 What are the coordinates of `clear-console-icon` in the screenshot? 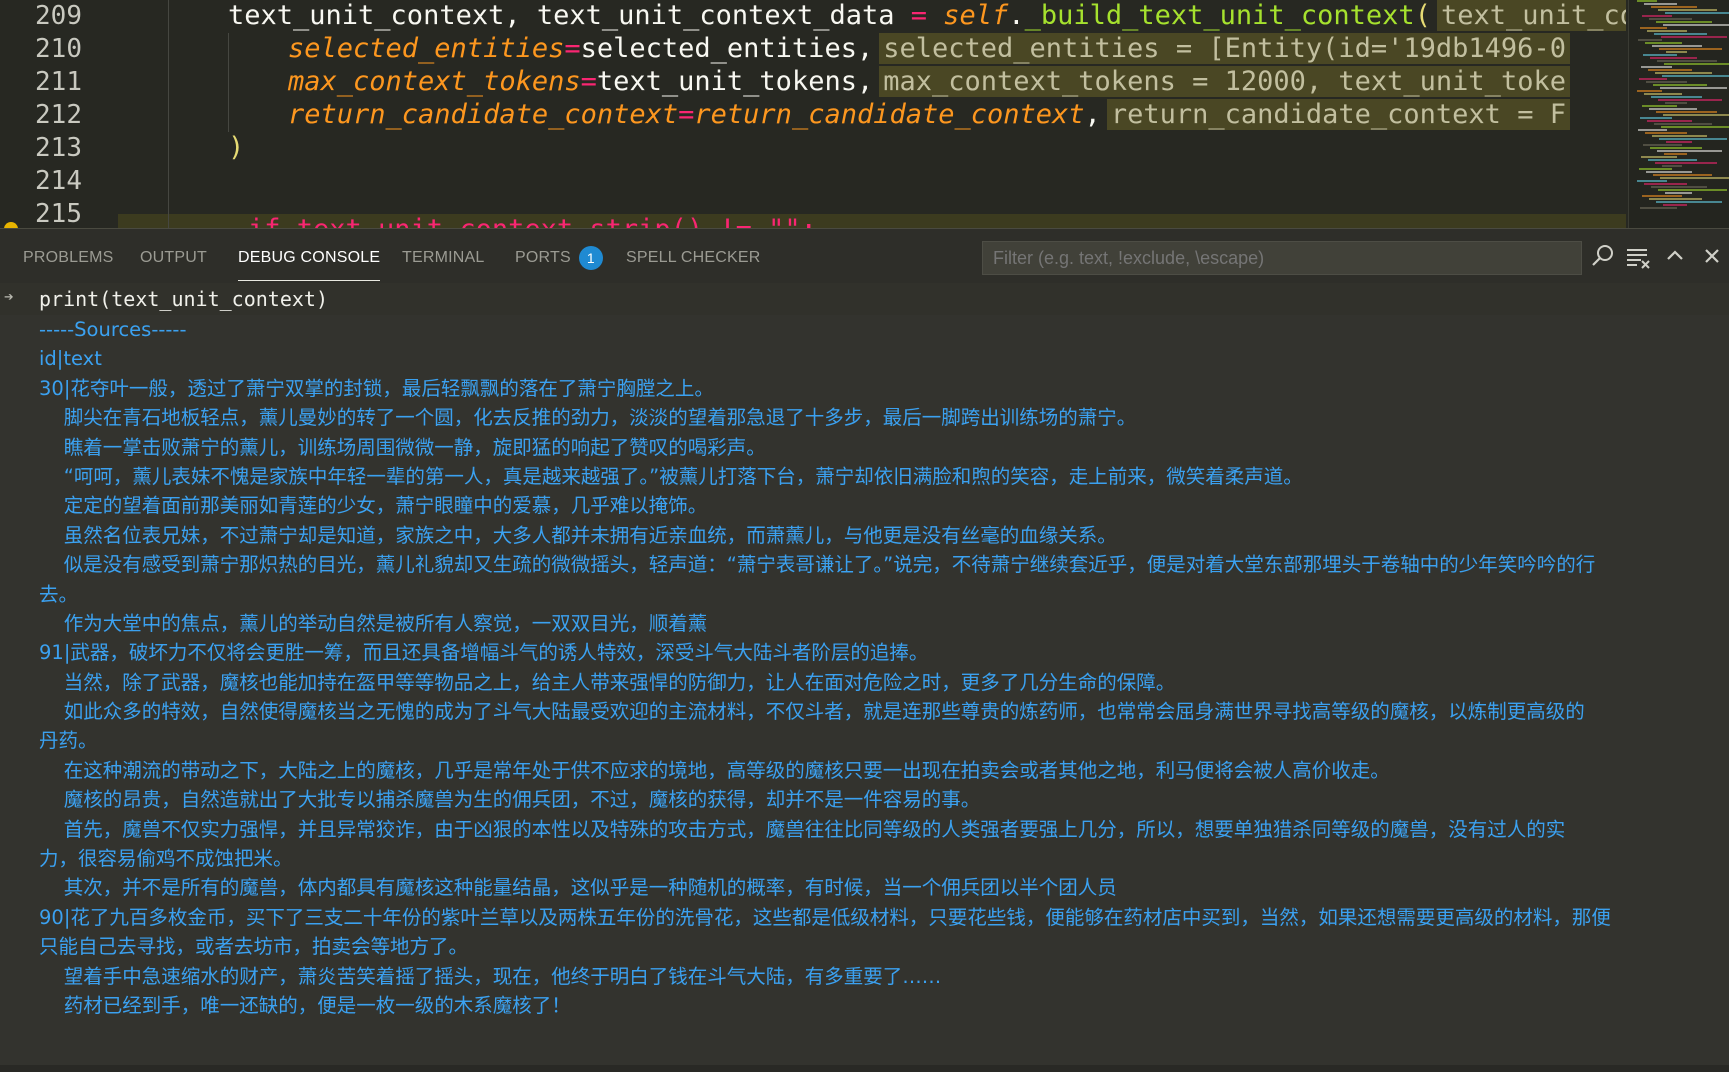 It's located at (1638, 256).